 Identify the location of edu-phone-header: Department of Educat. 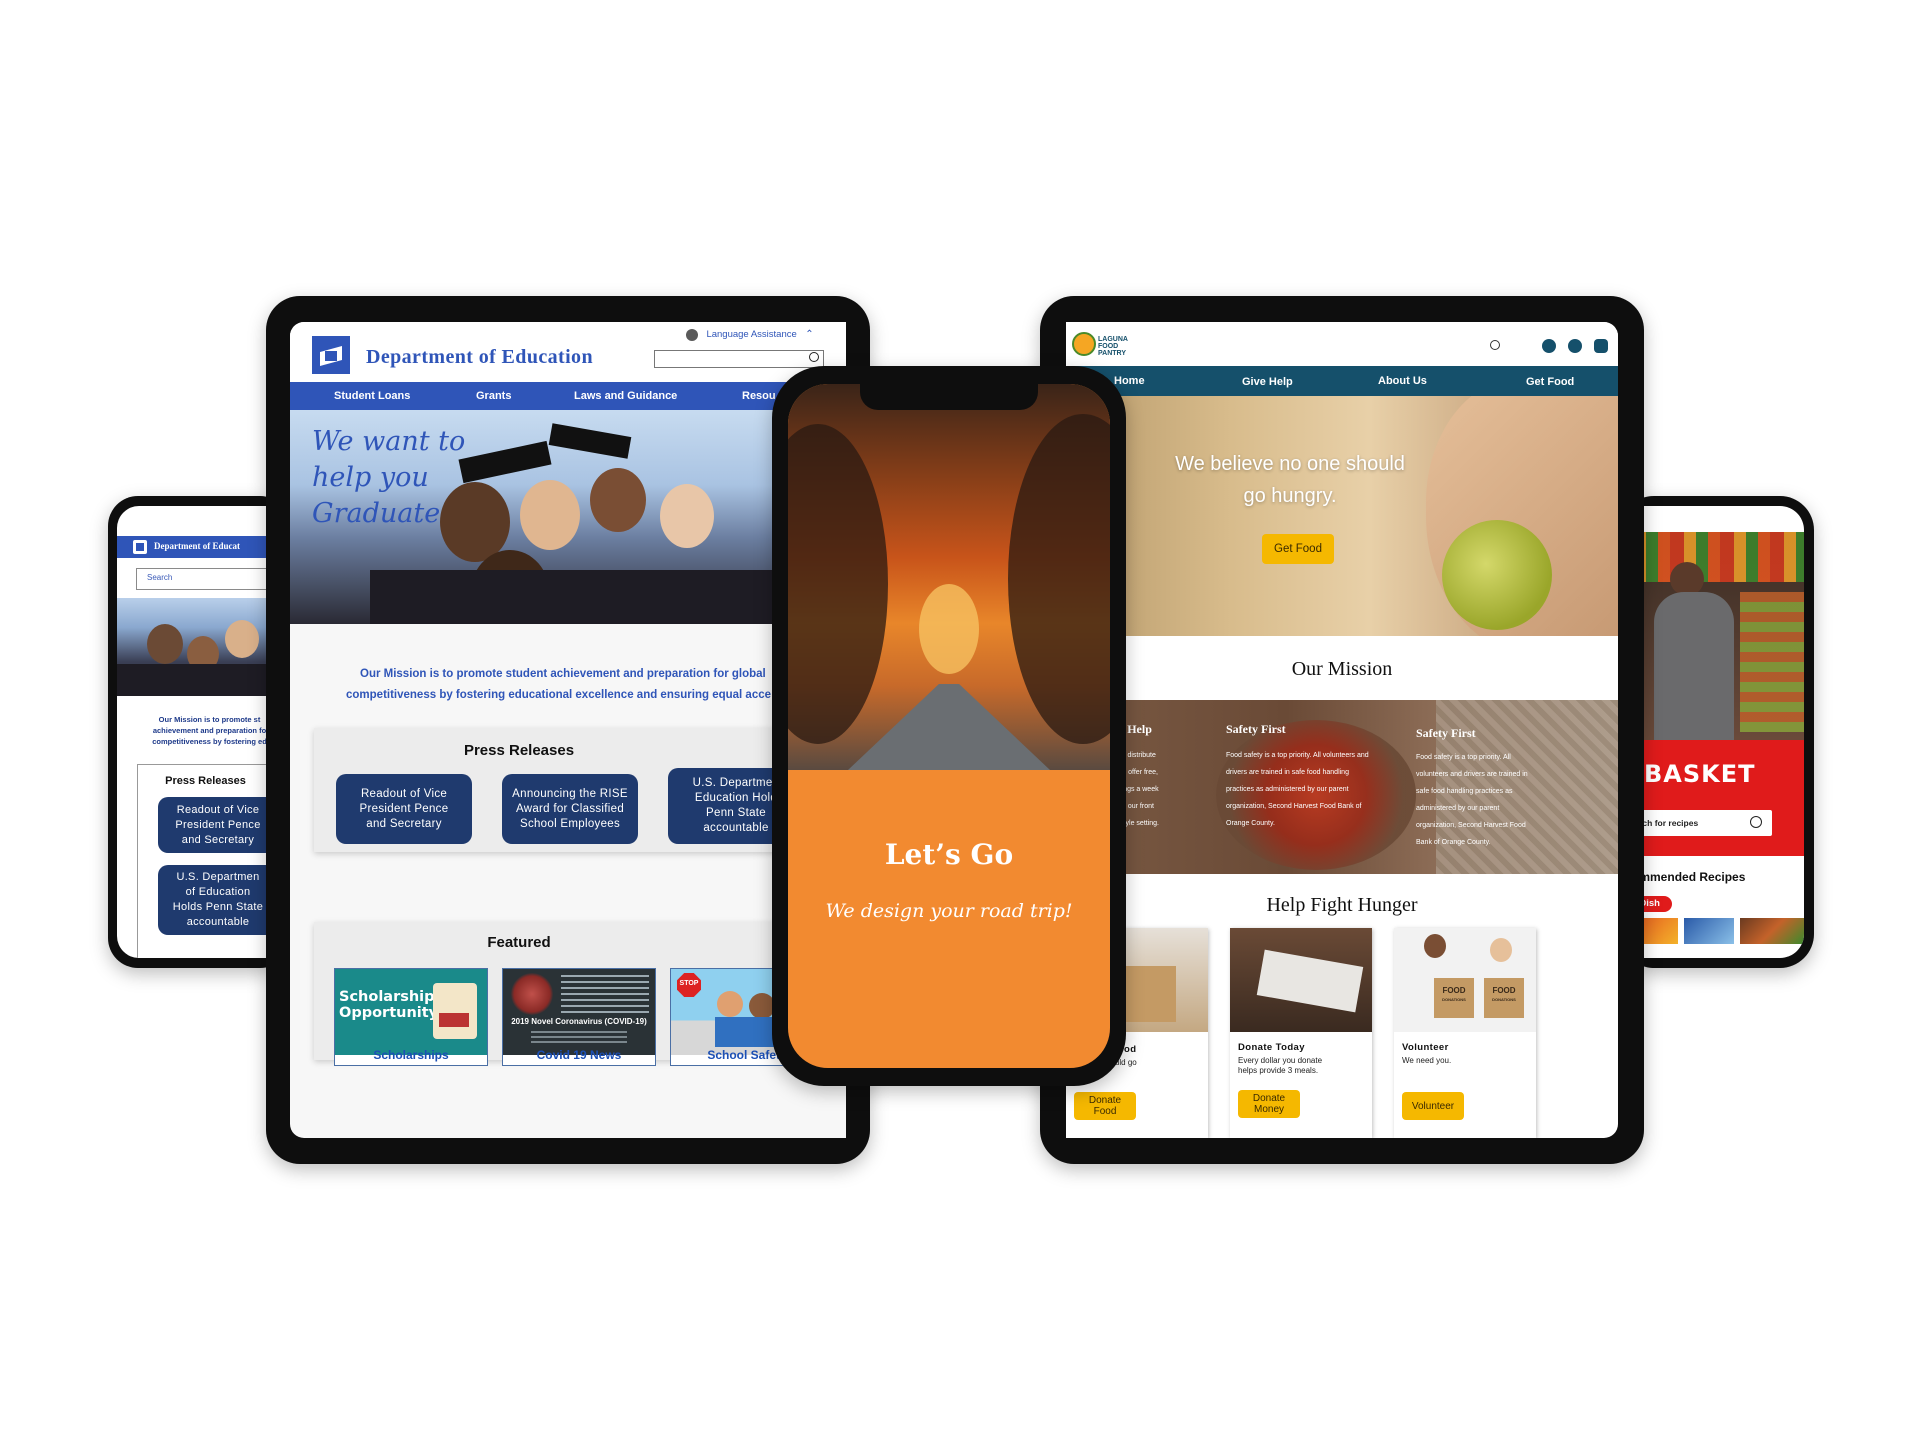
(203, 547).